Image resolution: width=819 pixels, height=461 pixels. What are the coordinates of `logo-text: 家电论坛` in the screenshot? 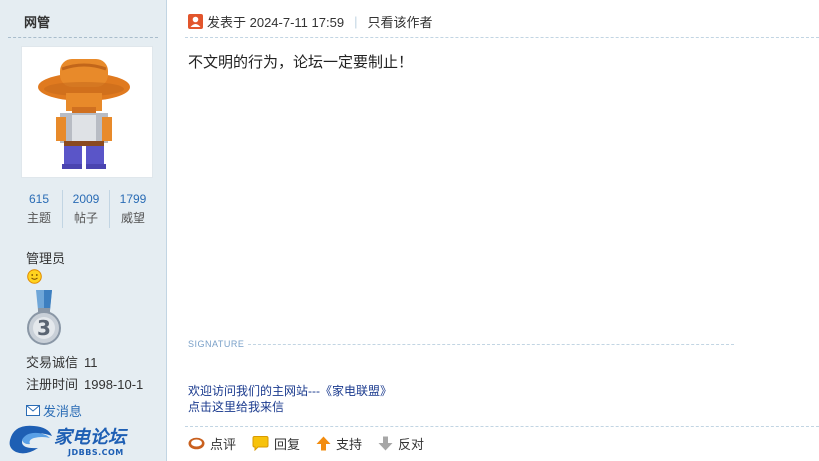 It's located at (91, 437).